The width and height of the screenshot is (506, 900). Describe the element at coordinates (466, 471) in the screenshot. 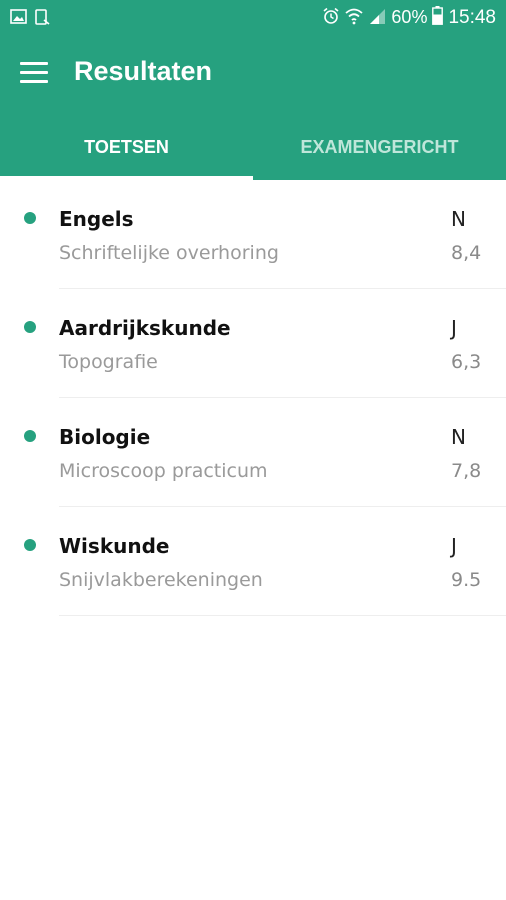

I see `grade-value: 7,8` at that location.